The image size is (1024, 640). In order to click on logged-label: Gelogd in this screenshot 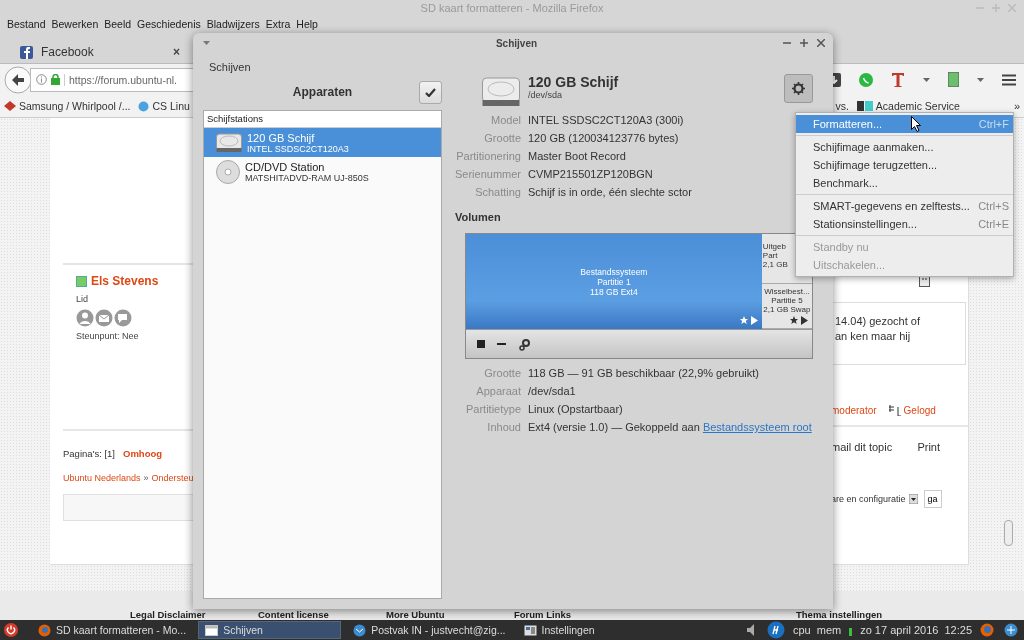, I will do `click(919, 410)`.